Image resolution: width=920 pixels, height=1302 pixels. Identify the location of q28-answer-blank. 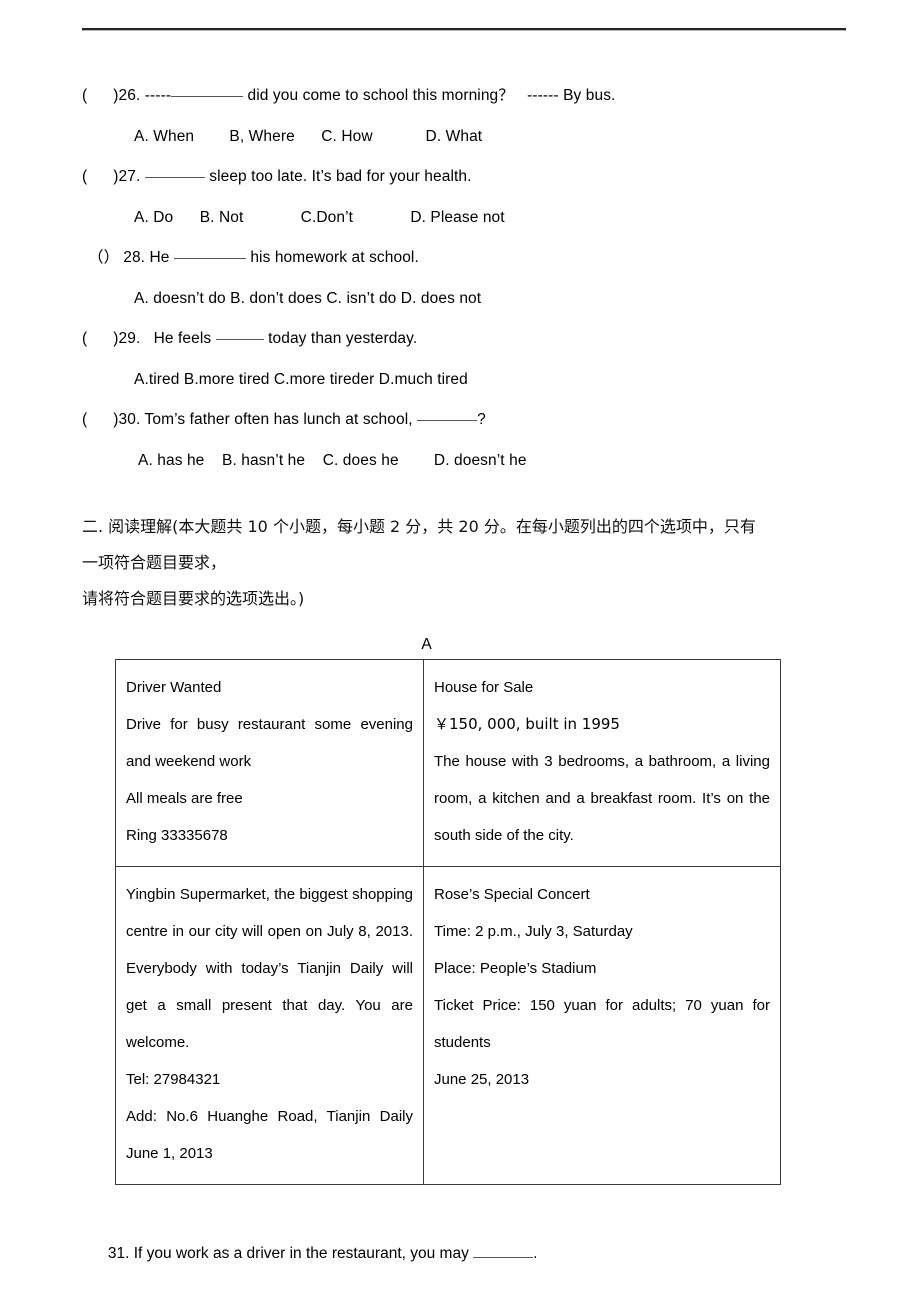
(209, 258).